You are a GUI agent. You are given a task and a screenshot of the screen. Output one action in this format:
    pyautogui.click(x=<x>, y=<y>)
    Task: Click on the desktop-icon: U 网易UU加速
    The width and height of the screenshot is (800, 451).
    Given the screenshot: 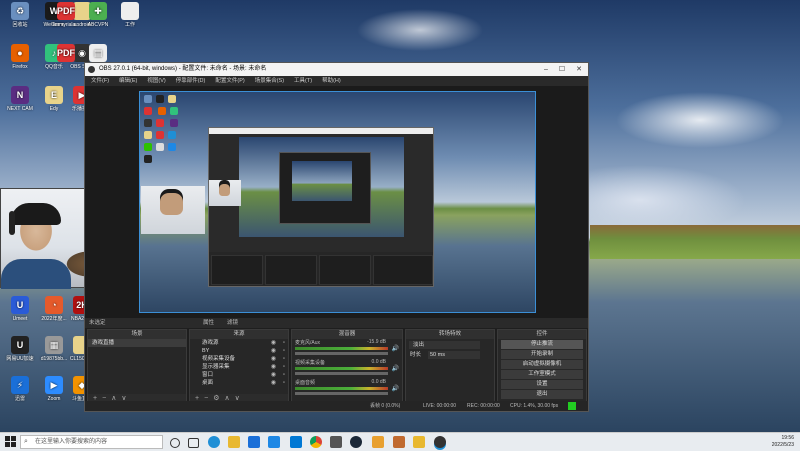 What is the action you would take?
    pyautogui.click(x=20, y=349)
    